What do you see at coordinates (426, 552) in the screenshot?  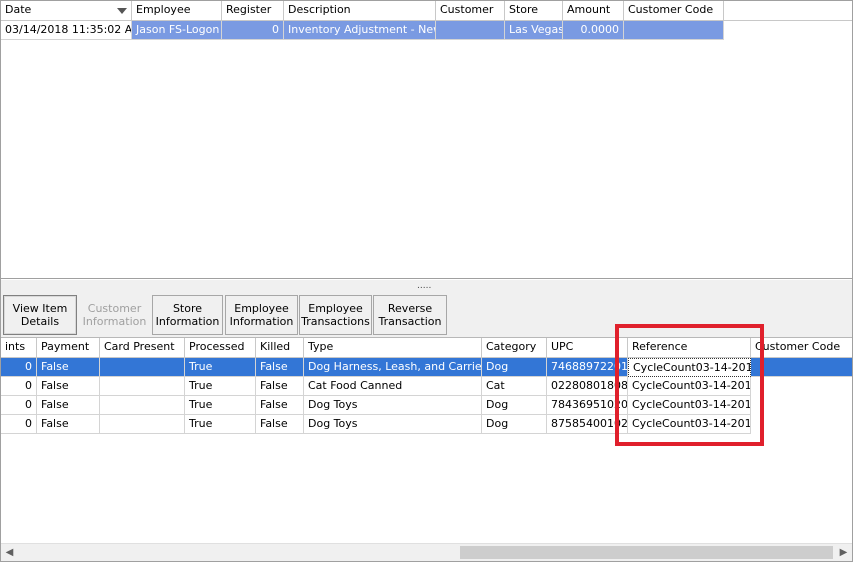 I see `horizontal-scrollbar: ◀ ▶` at bounding box center [426, 552].